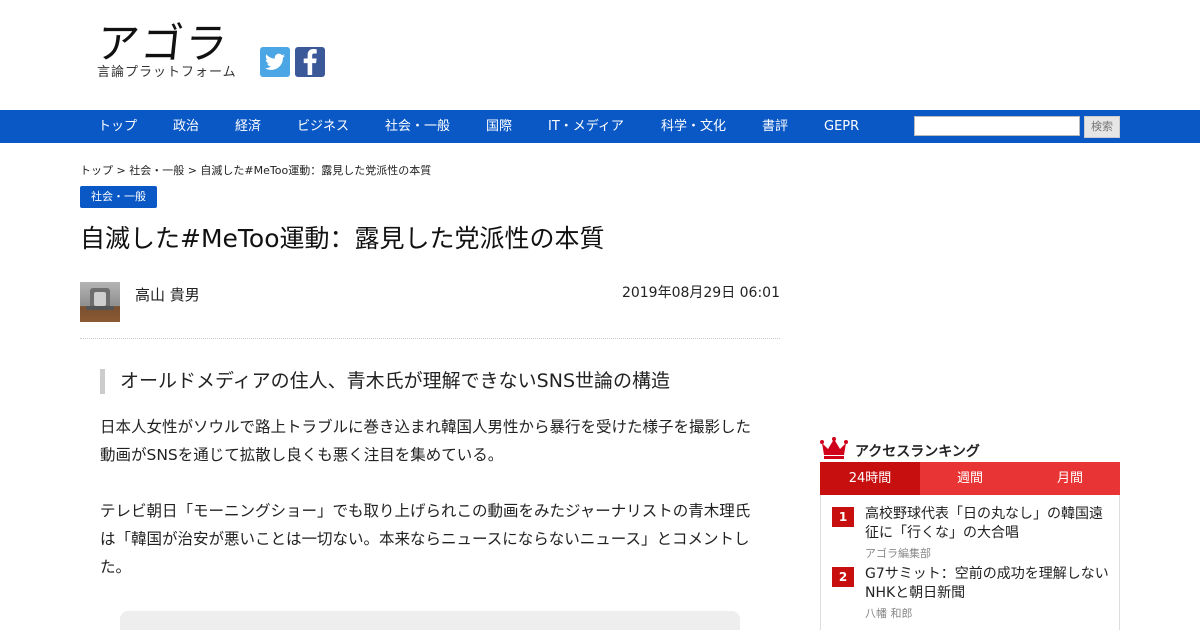 This screenshot has width=1200, height=630. What do you see at coordinates (323, 126) in the screenshot?
I see `nav-item-business: ビジネス` at bounding box center [323, 126].